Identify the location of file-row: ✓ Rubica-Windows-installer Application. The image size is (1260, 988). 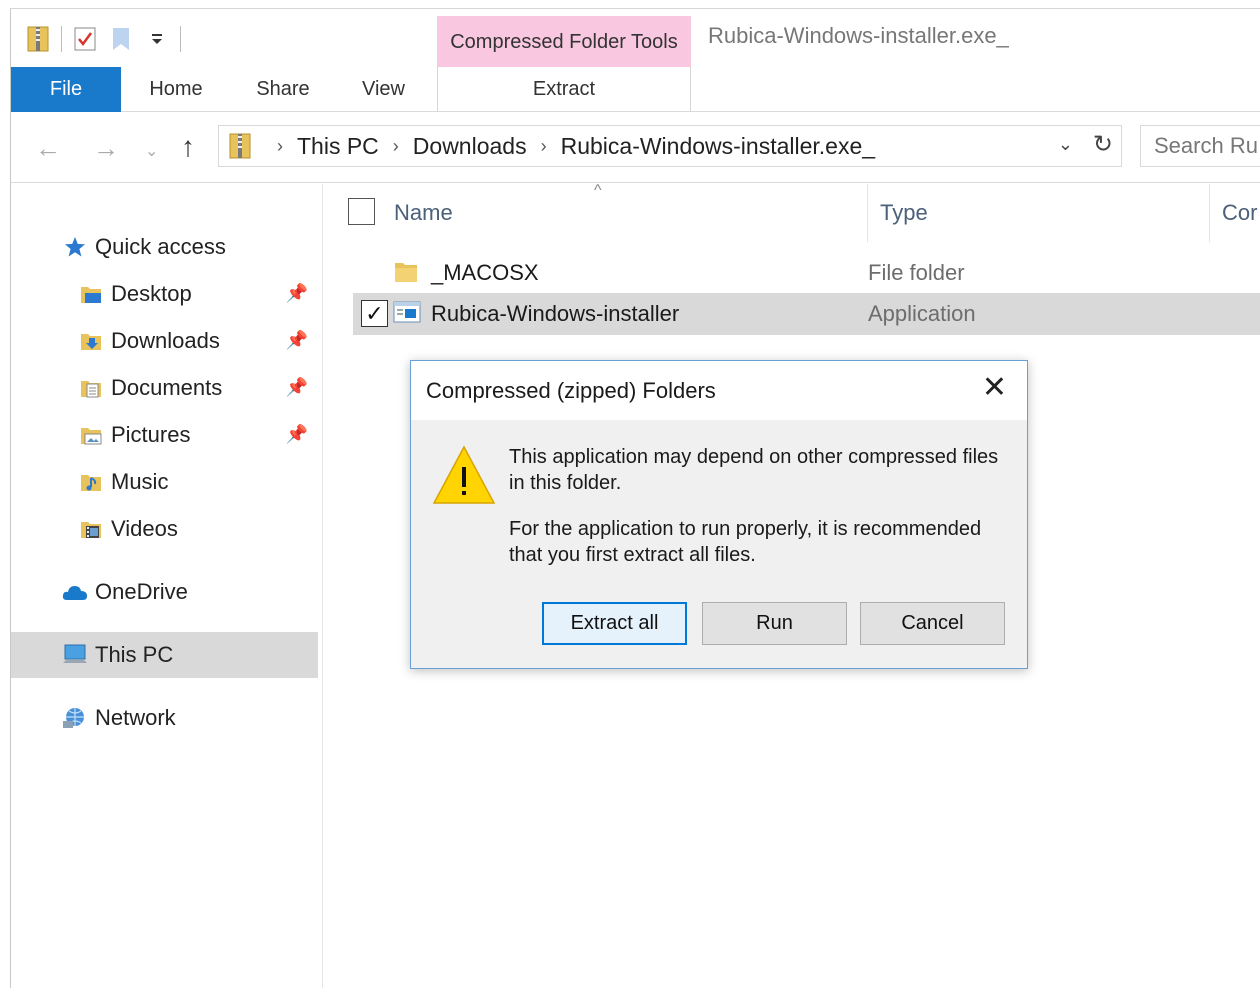
(806, 314).